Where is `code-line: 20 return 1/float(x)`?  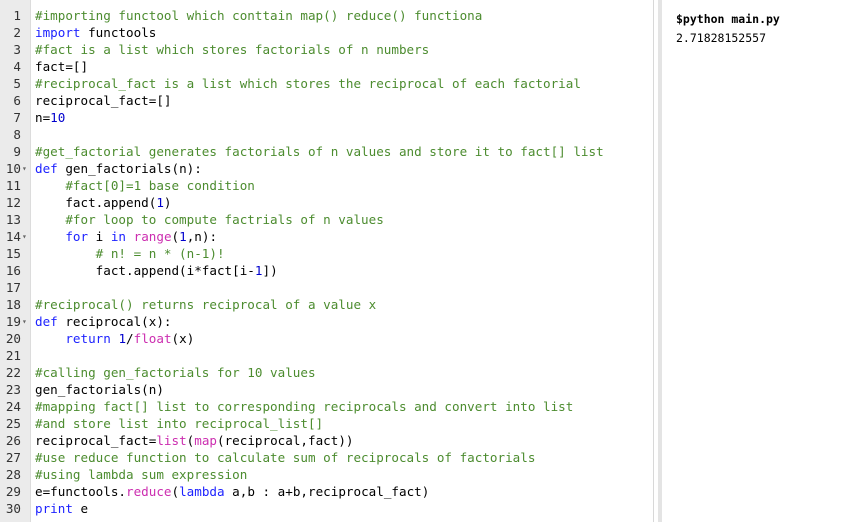 code-line: 20 return 1/float(x) is located at coordinates (326, 338).